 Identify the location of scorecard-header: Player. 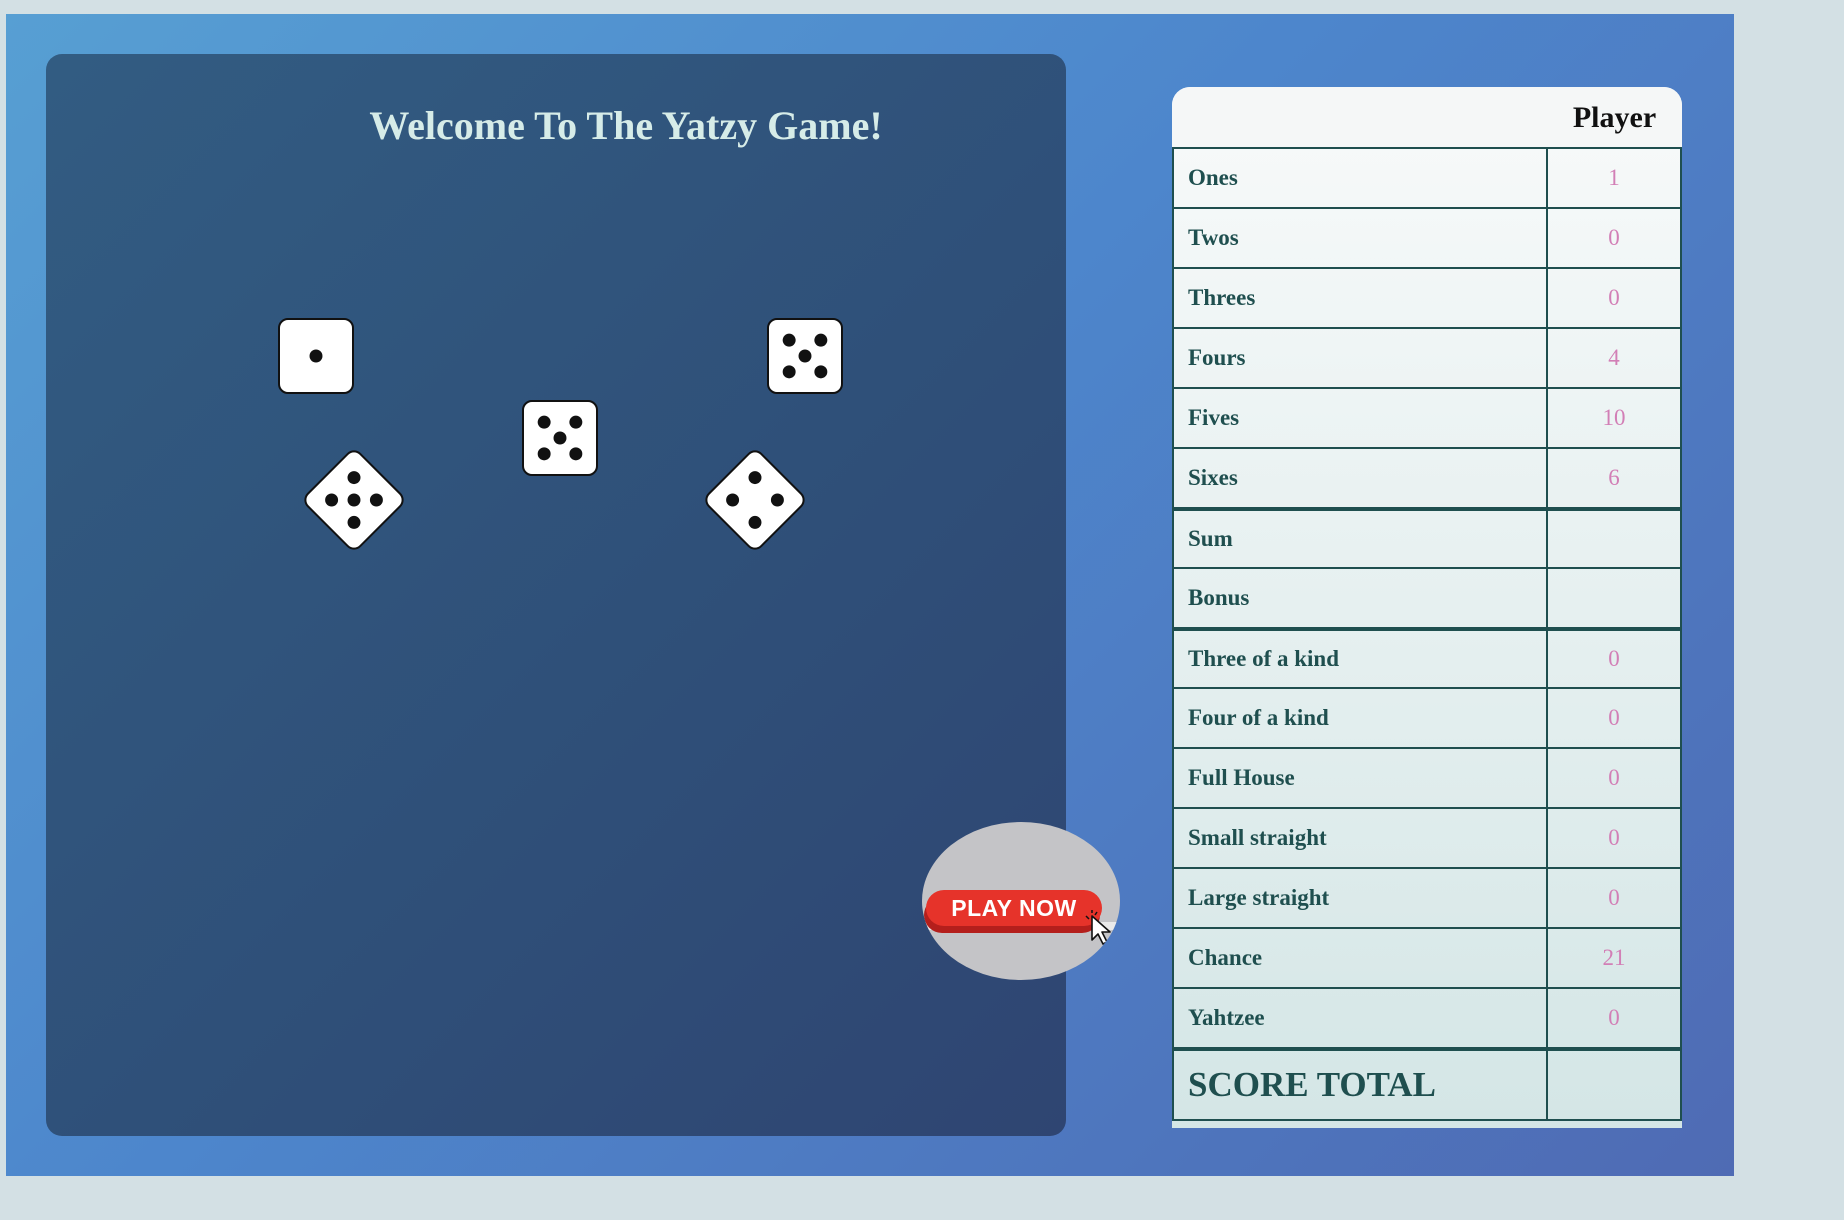
(1427, 118).